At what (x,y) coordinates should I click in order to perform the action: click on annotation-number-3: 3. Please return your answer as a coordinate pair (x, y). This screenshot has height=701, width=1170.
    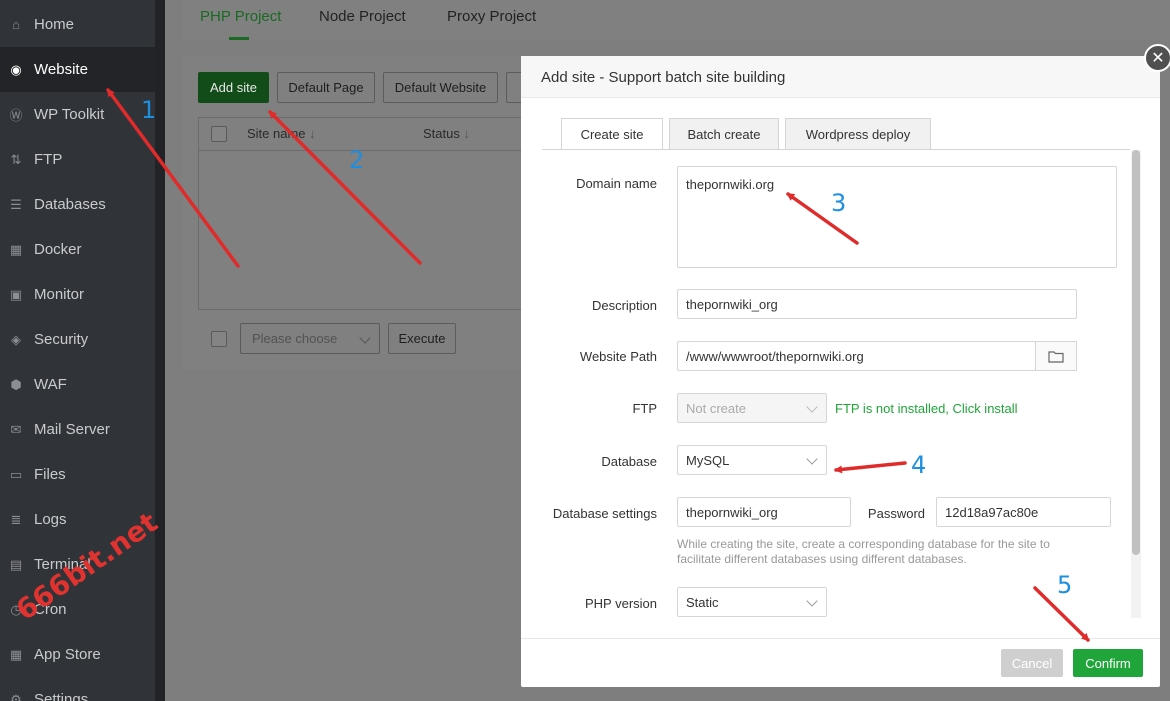
    Looking at the image, I should click on (839, 203).